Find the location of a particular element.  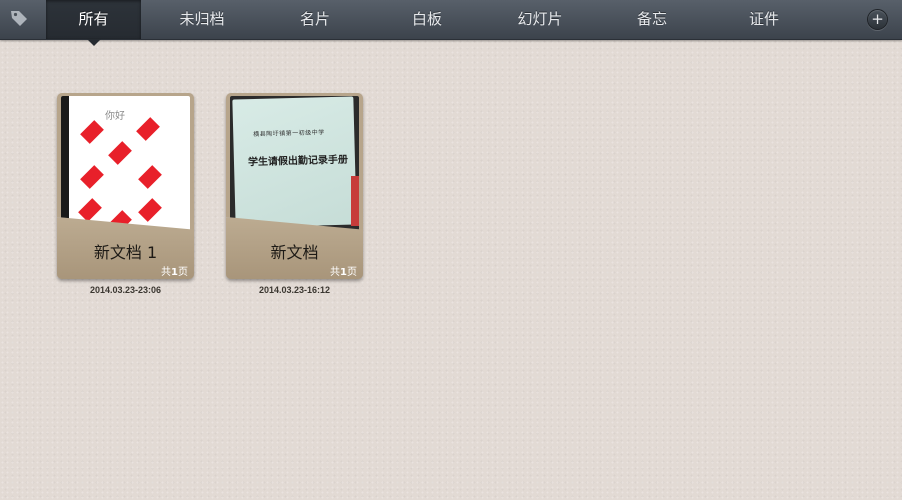

document-thumbnail: 横县陶圩镇第一初级中学 学生请假出勤记录手册 is located at coordinates (294, 166).